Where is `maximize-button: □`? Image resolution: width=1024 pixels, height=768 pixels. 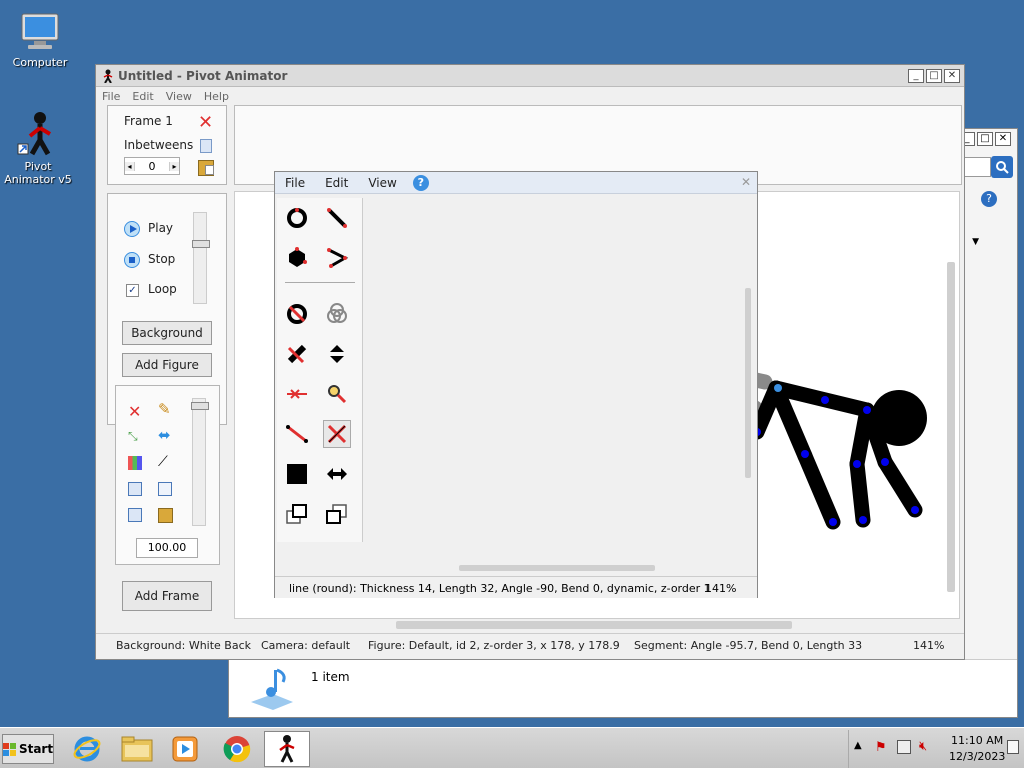 maximize-button: □ is located at coordinates (934, 75).